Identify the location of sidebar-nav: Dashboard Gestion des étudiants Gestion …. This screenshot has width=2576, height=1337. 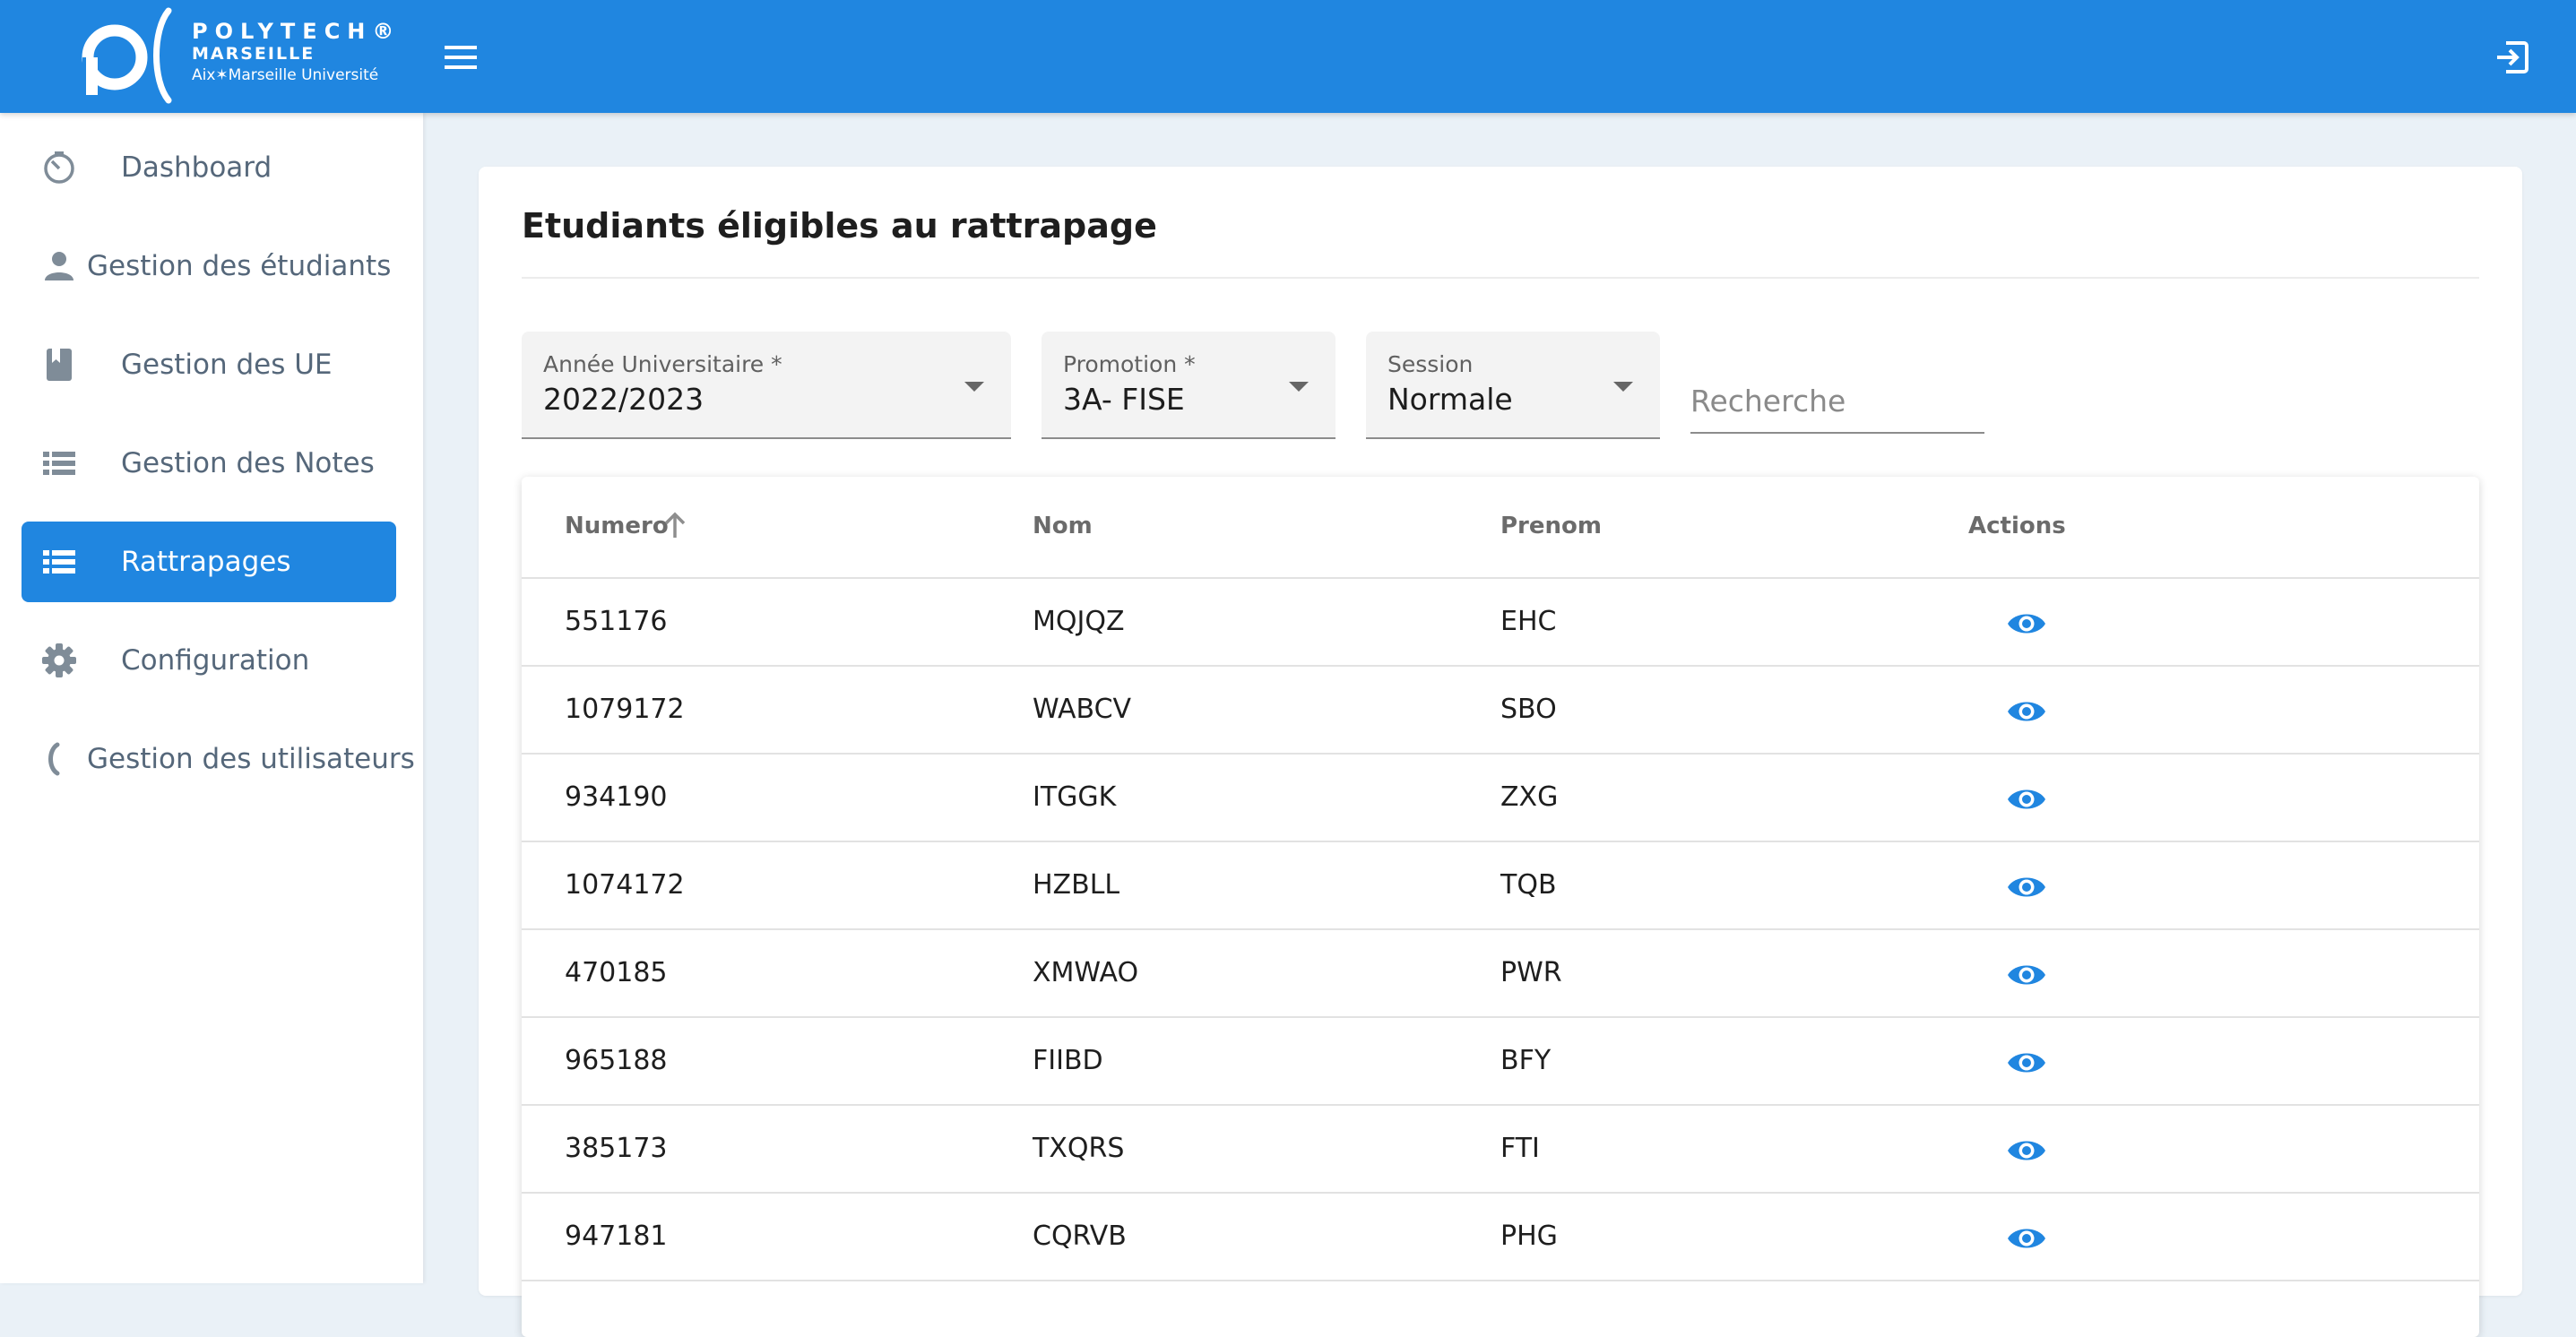
(211, 698).